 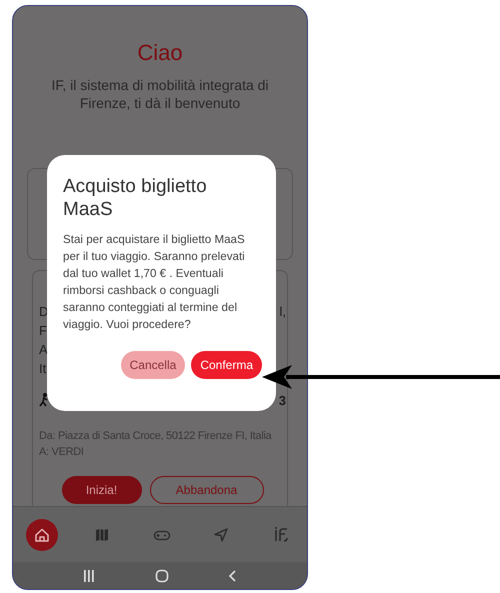 What do you see at coordinates (44, 400) in the screenshot?
I see `walking-person-icon` at bounding box center [44, 400].